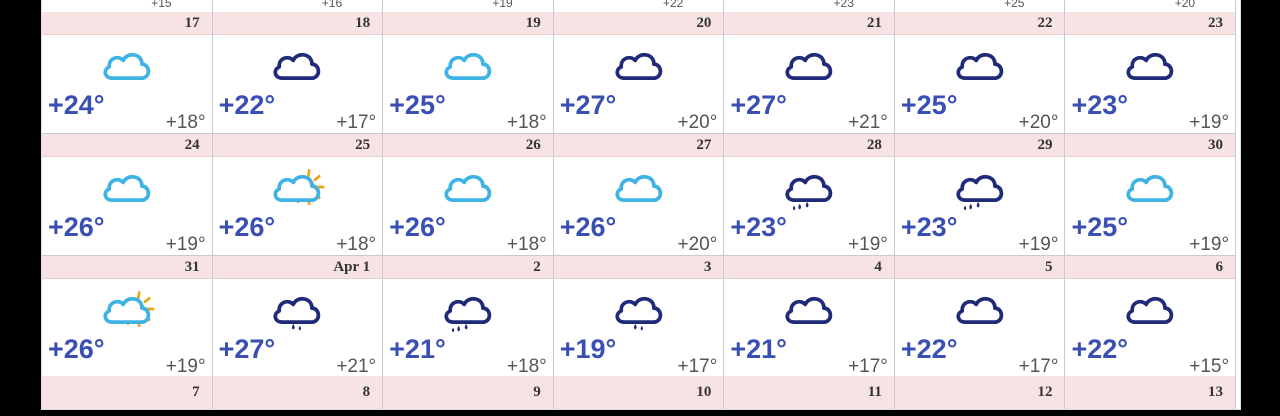 The width and height of the screenshot is (1280, 416). I want to click on high-temperature: +24°, so click(76, 105).